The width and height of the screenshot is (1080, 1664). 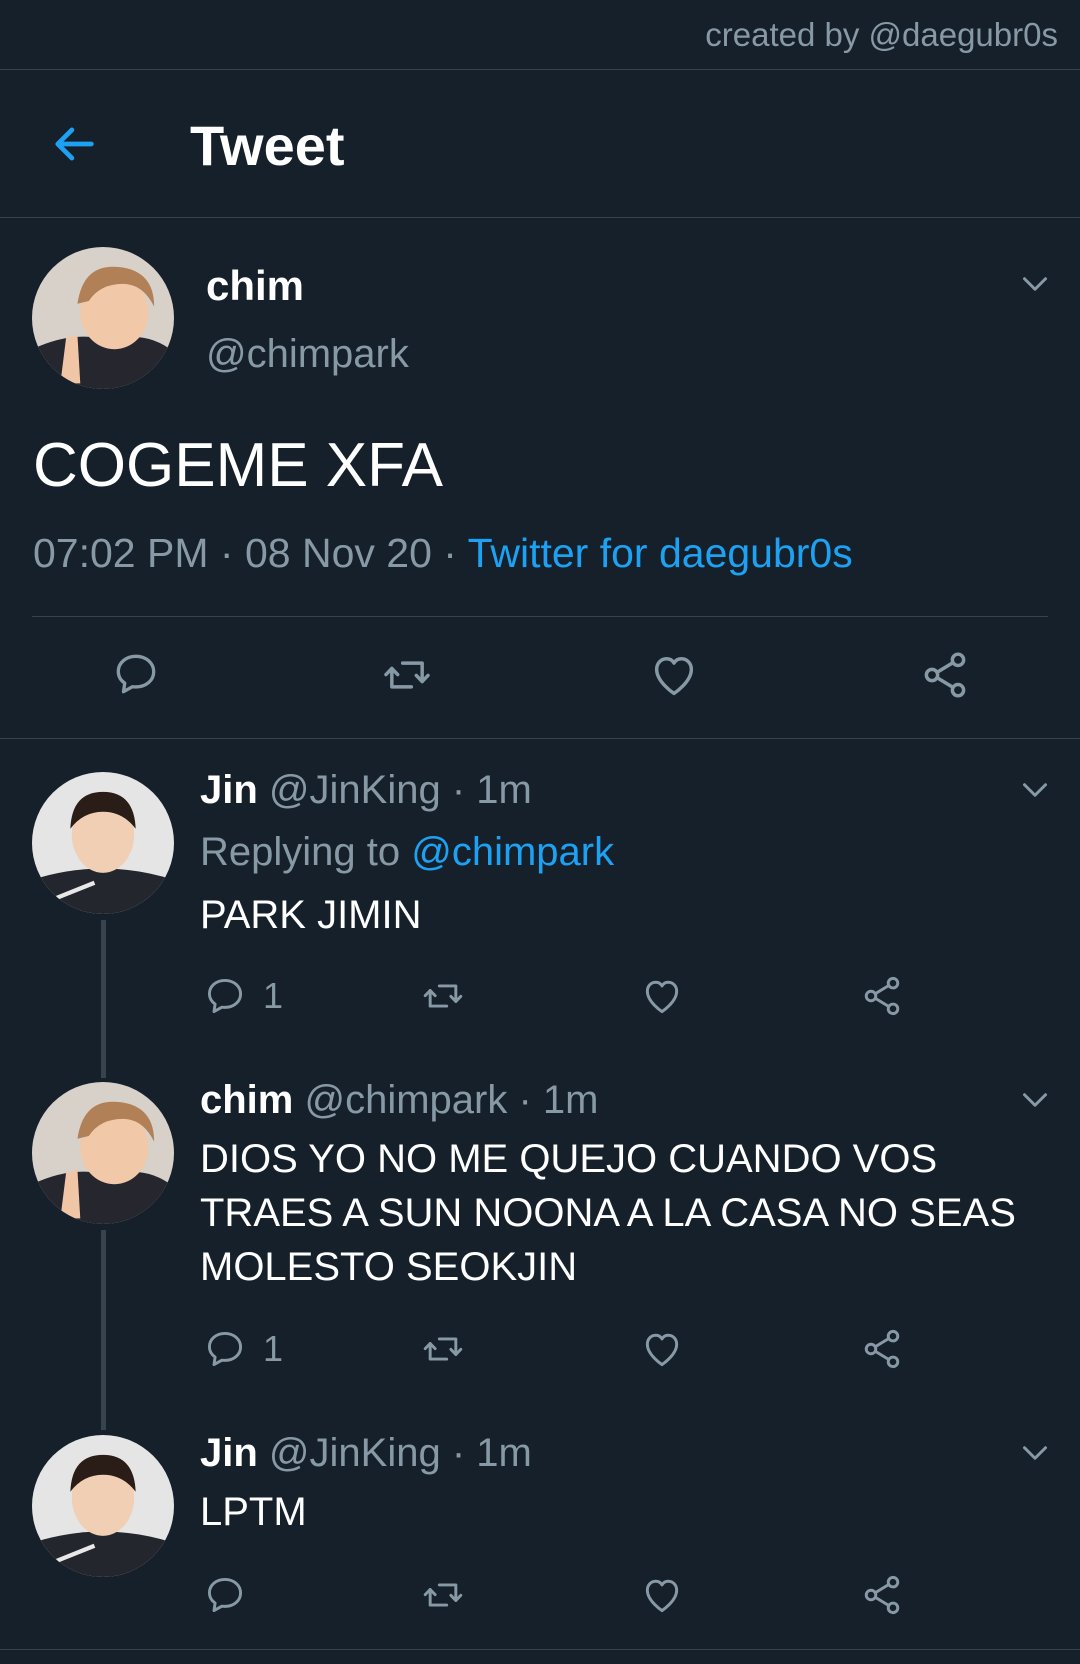 I want to click on tweet-text: COGEME XFA, so click(x=238, y=465).